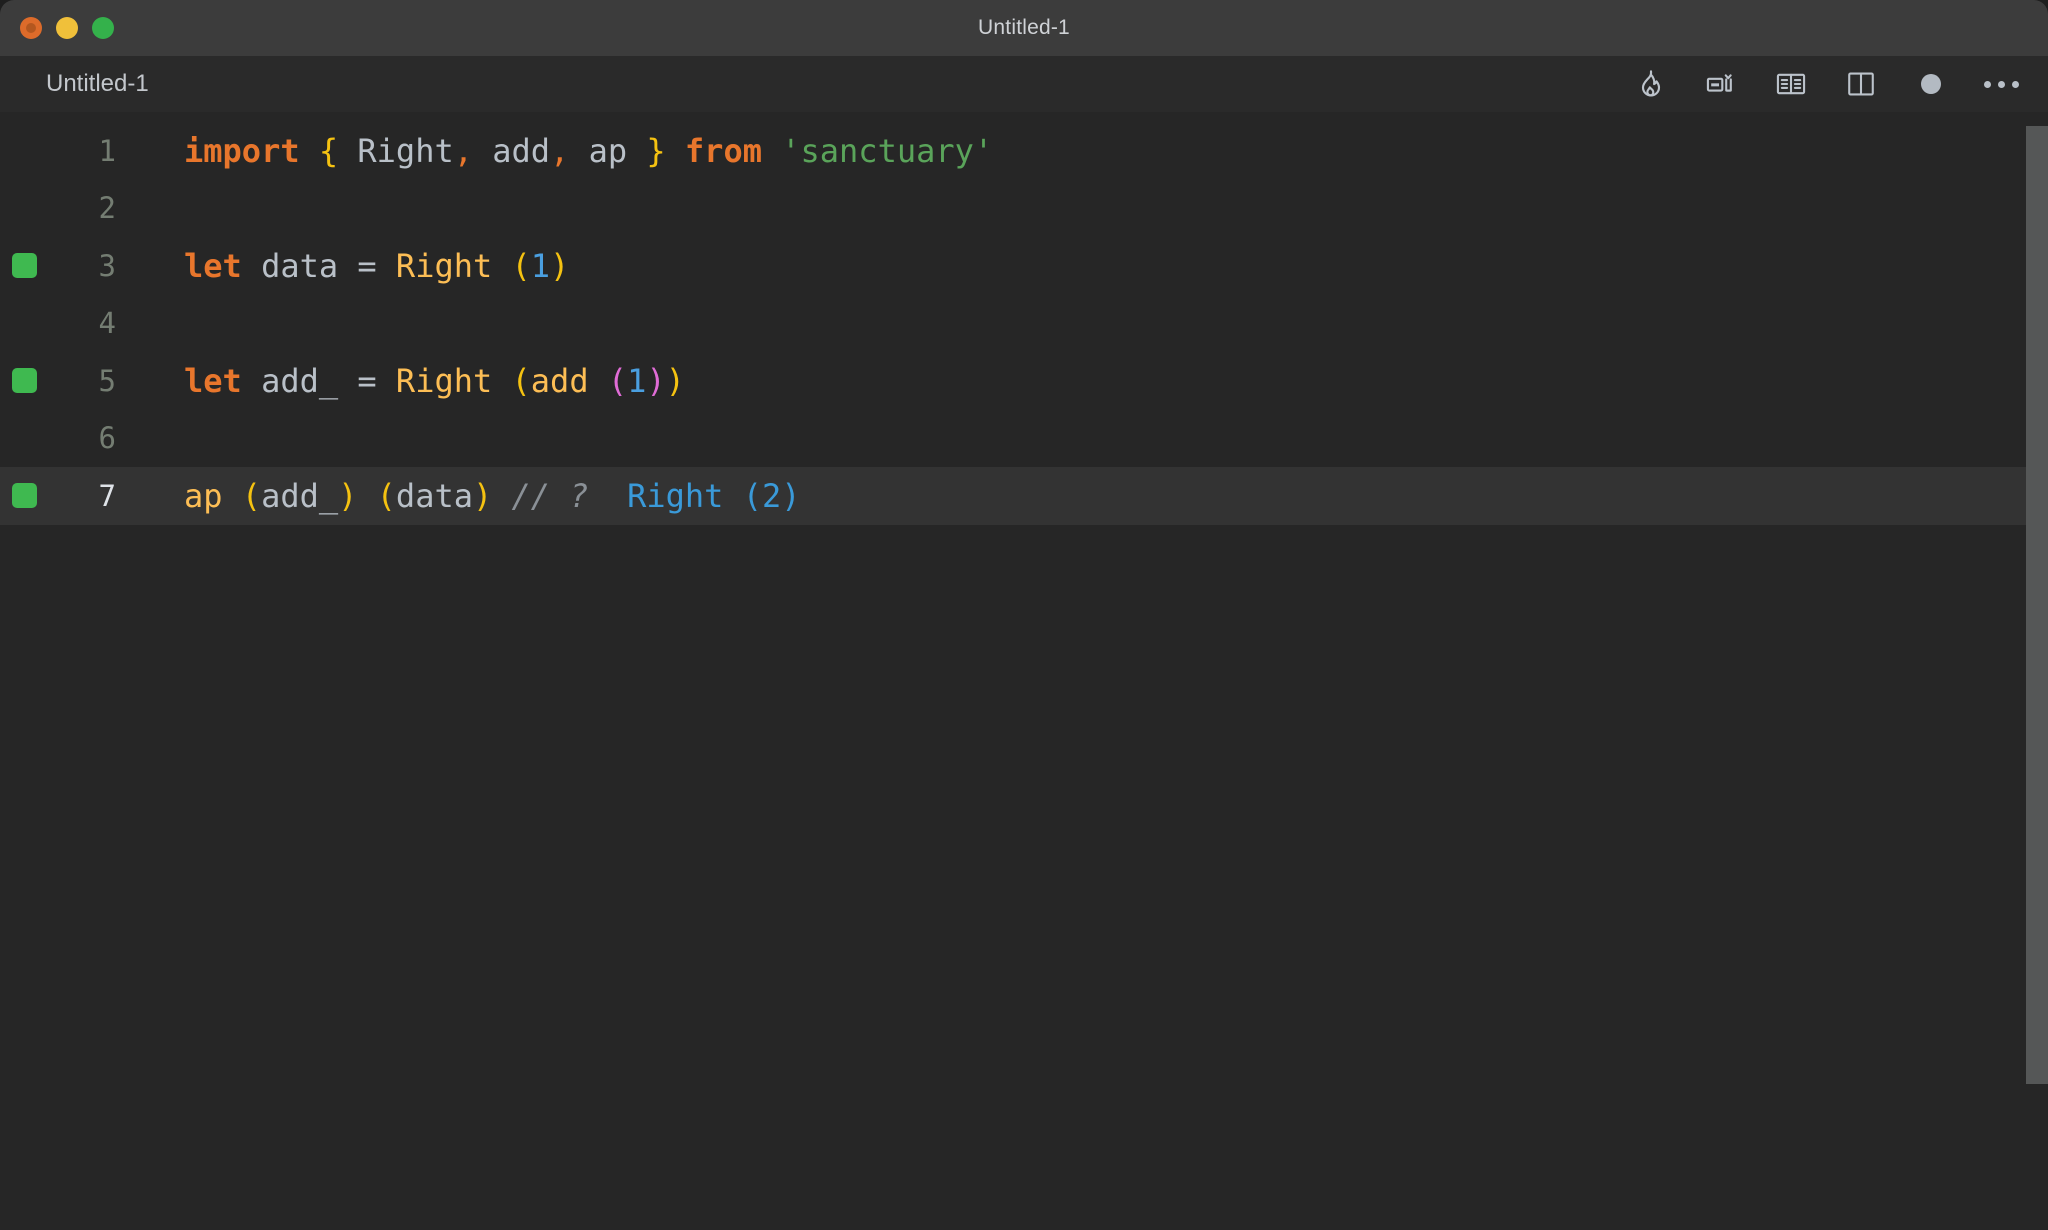 The width and height of the screenshot is (2048, 1230). I want to click on vertical-scrollbar, so click(2037, 671).